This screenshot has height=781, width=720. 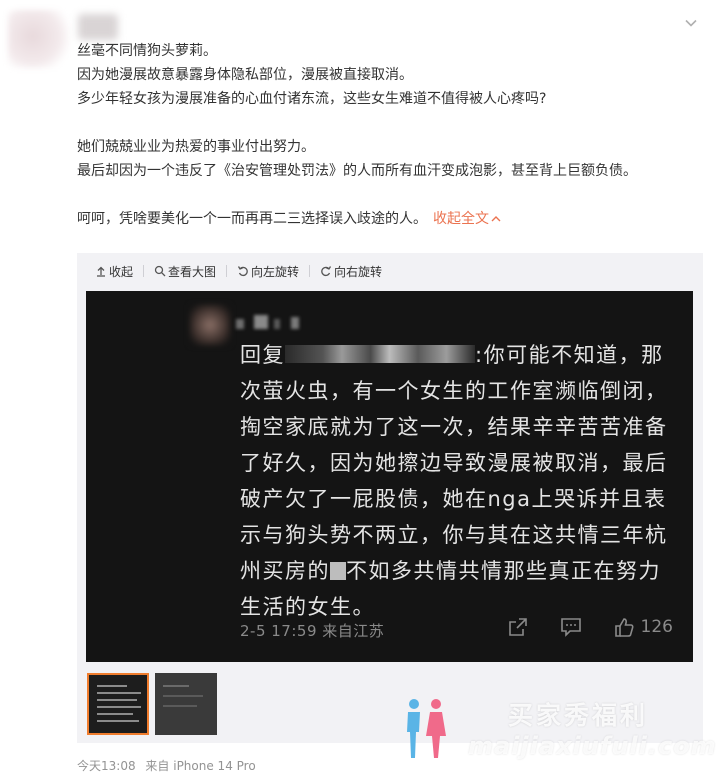 I want to click on post-line: 她们兢兢业业为热爱的事业付出努力。, so click(x=196, y=147).